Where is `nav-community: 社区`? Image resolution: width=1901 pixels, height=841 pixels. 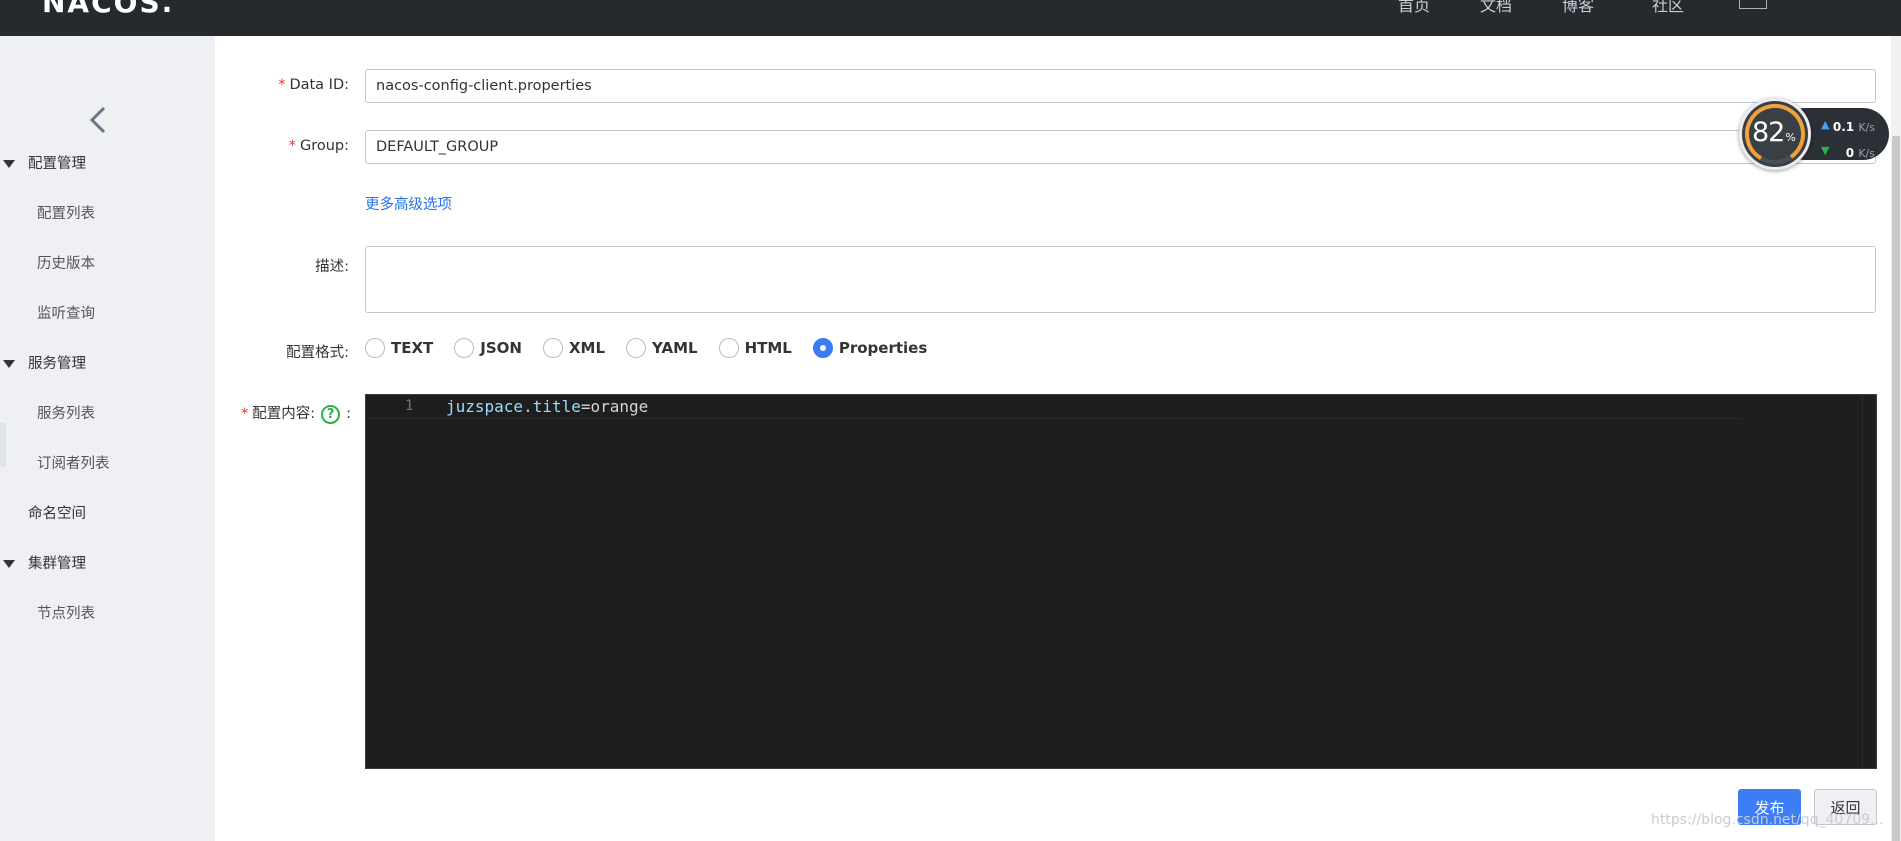
nav-community: 社区 is located at coordinates (1668, 8).